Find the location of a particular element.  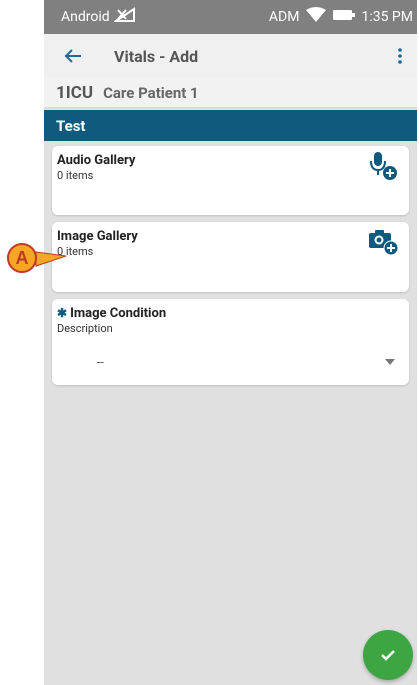

arrow-left-icon is located at coordinates (73, 56).